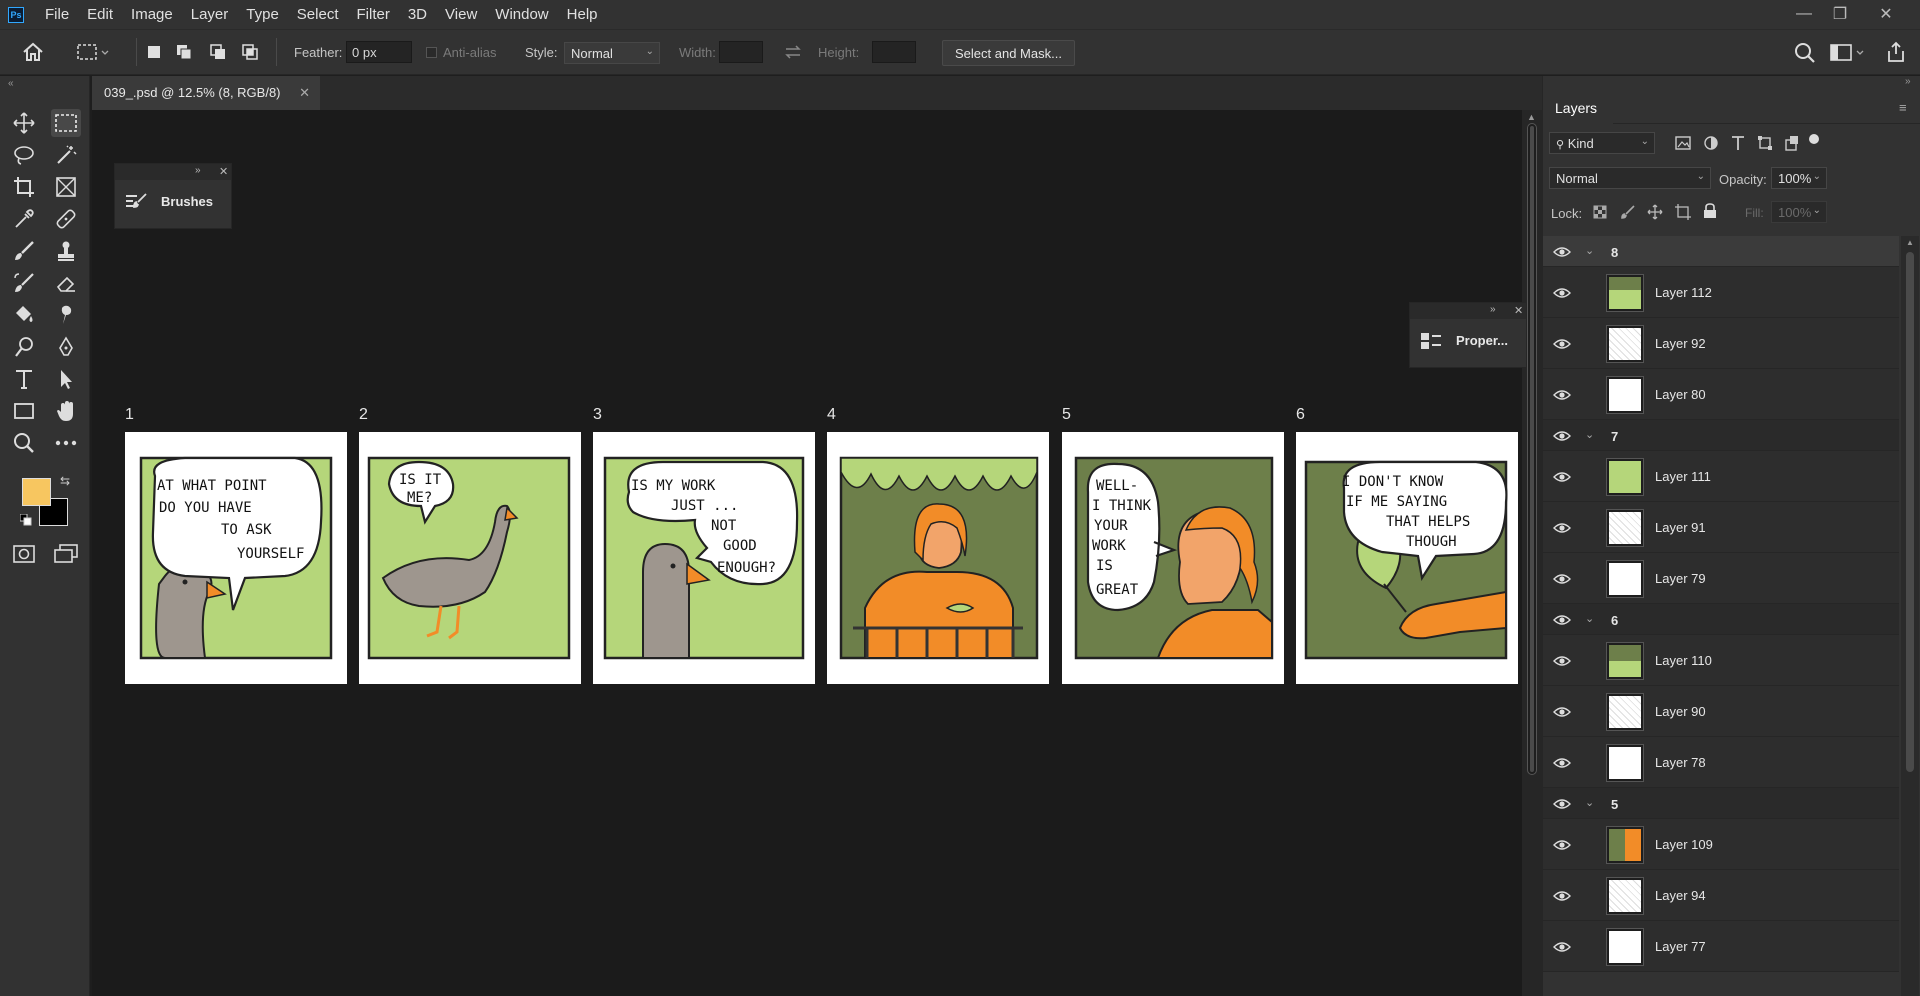 This screenshot has width=1920, height=996. I want to click on layer-group-8: ⌄ 8, so click(1721, 251).